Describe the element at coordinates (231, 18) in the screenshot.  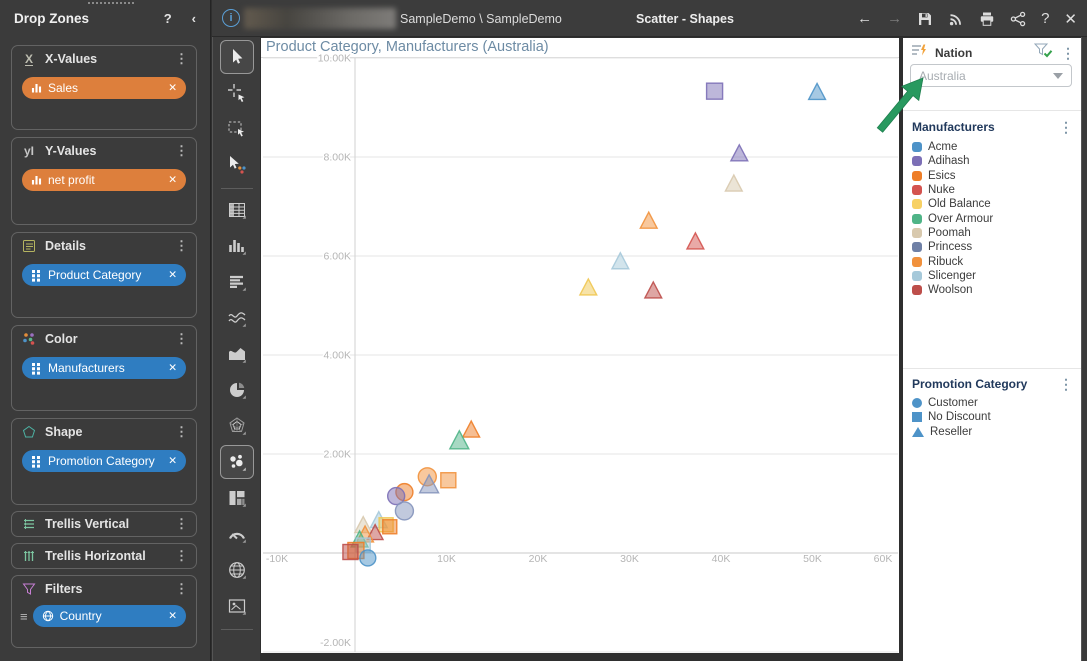
I see `info-icon: i` at that location.